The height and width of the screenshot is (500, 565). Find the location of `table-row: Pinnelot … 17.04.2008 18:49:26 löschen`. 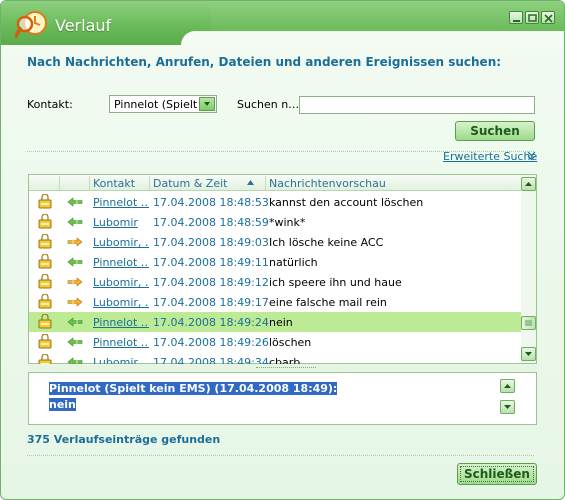

table-row: Pinnelot … 17.04.2008 18:49:26 löschen is located at coordinates (275, 342).